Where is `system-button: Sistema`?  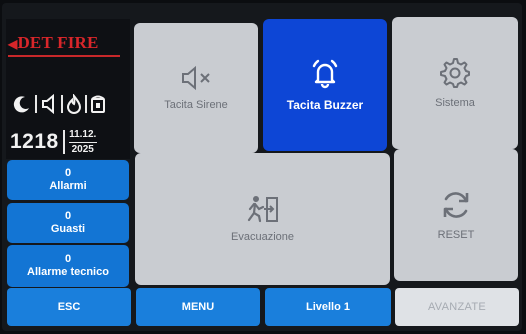 system-button: Sistema is located at coordinates (455, 83).